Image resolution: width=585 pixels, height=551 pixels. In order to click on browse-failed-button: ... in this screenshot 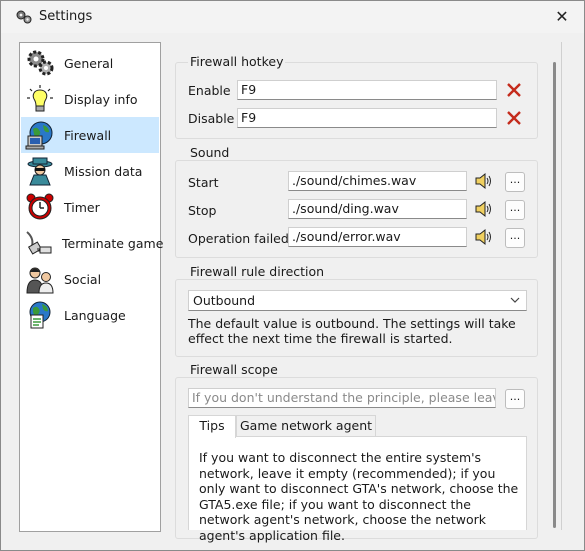, I will do `click(515, 238)`.